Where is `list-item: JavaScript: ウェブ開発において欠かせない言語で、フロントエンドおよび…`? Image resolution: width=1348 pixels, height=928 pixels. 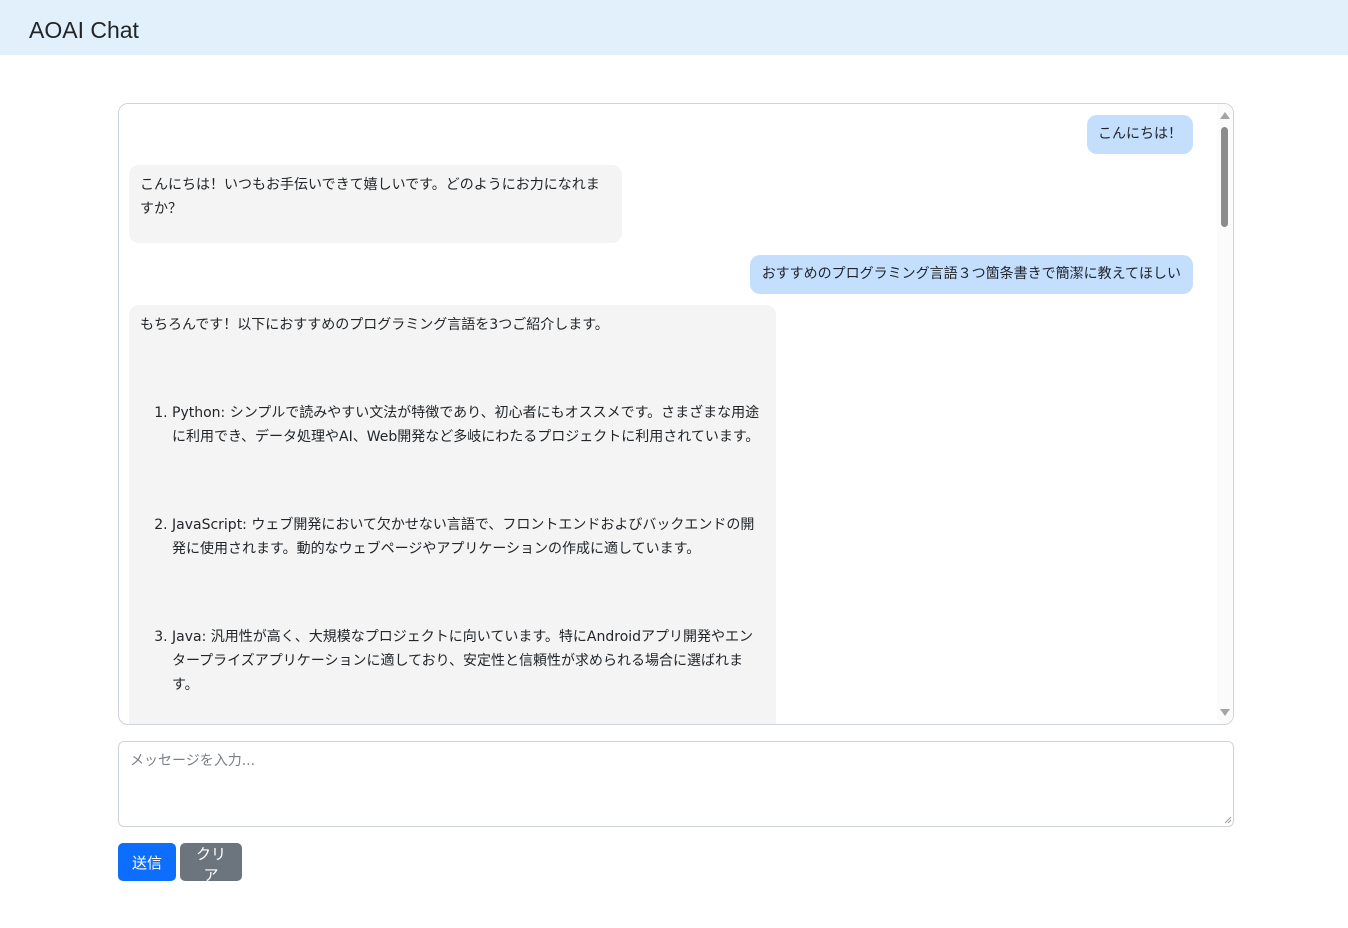 list-item: JavaScript: ウェブ開発において欠かせない言語で、フロントエンドおよび… is located at coordinates (468, 537).